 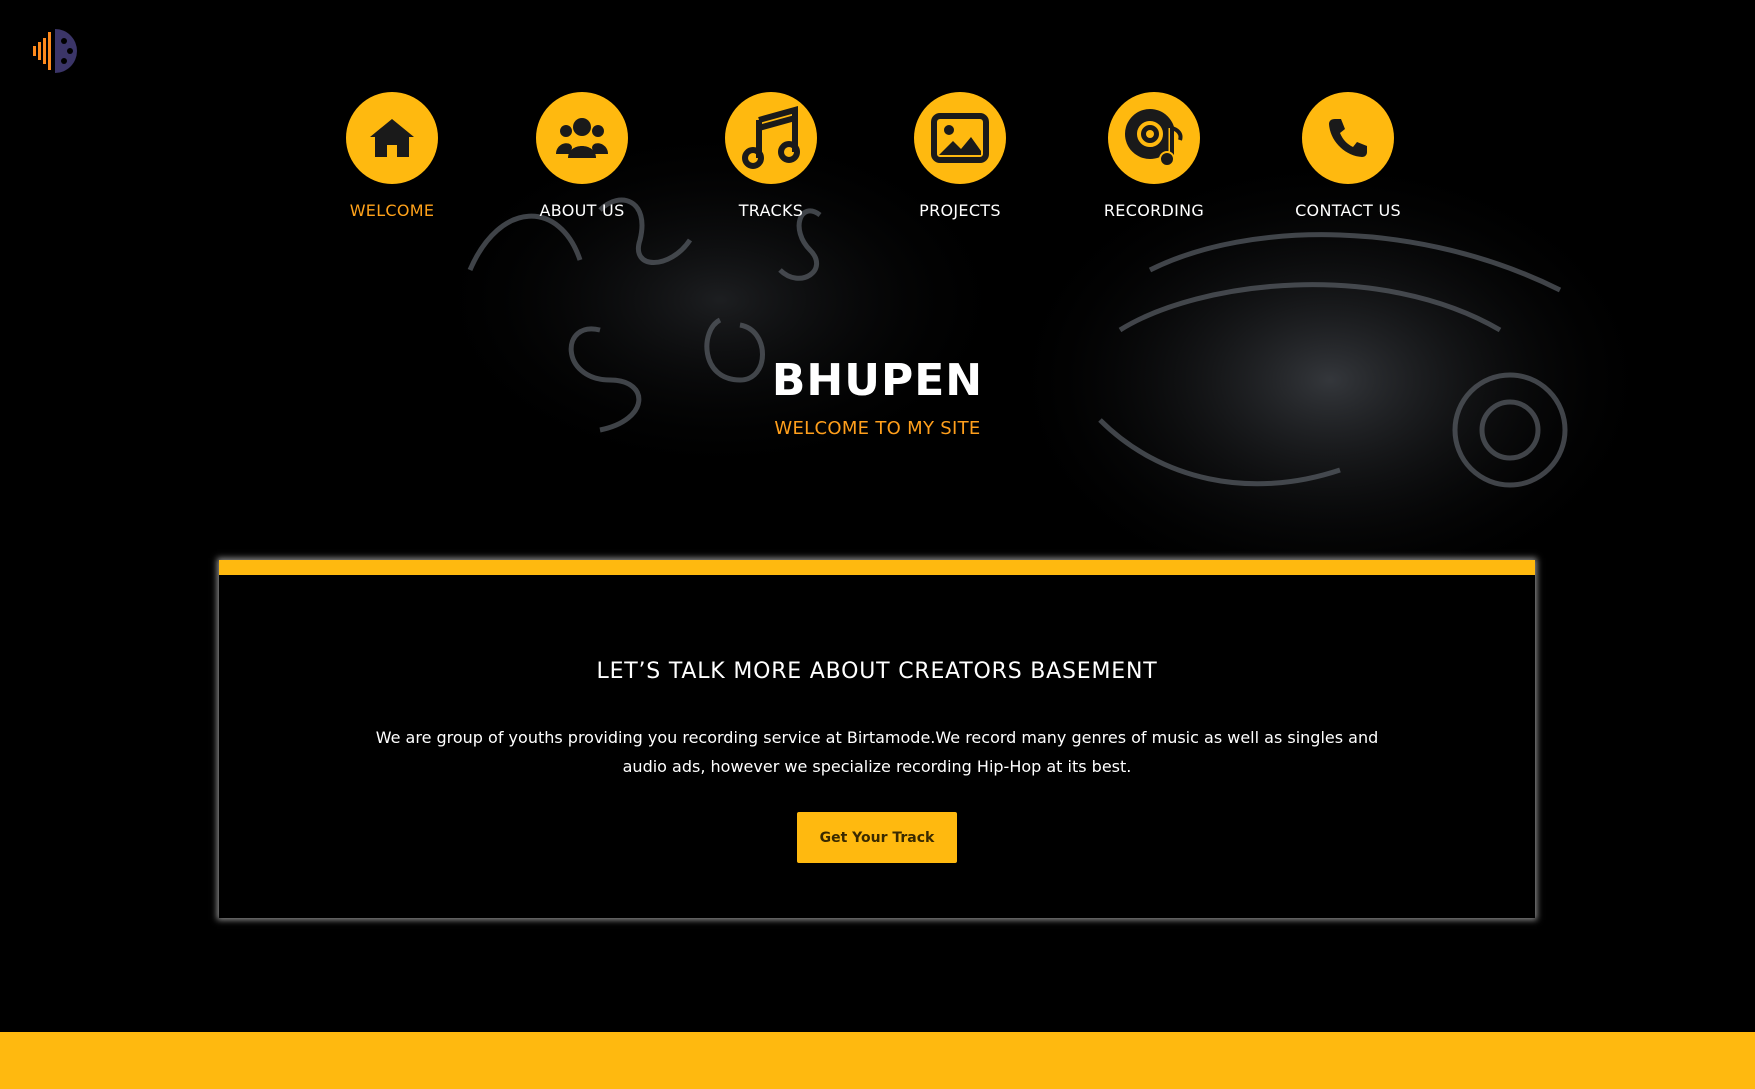 I want to click on vinyl-record-icon, so click(x=1154, y=138).